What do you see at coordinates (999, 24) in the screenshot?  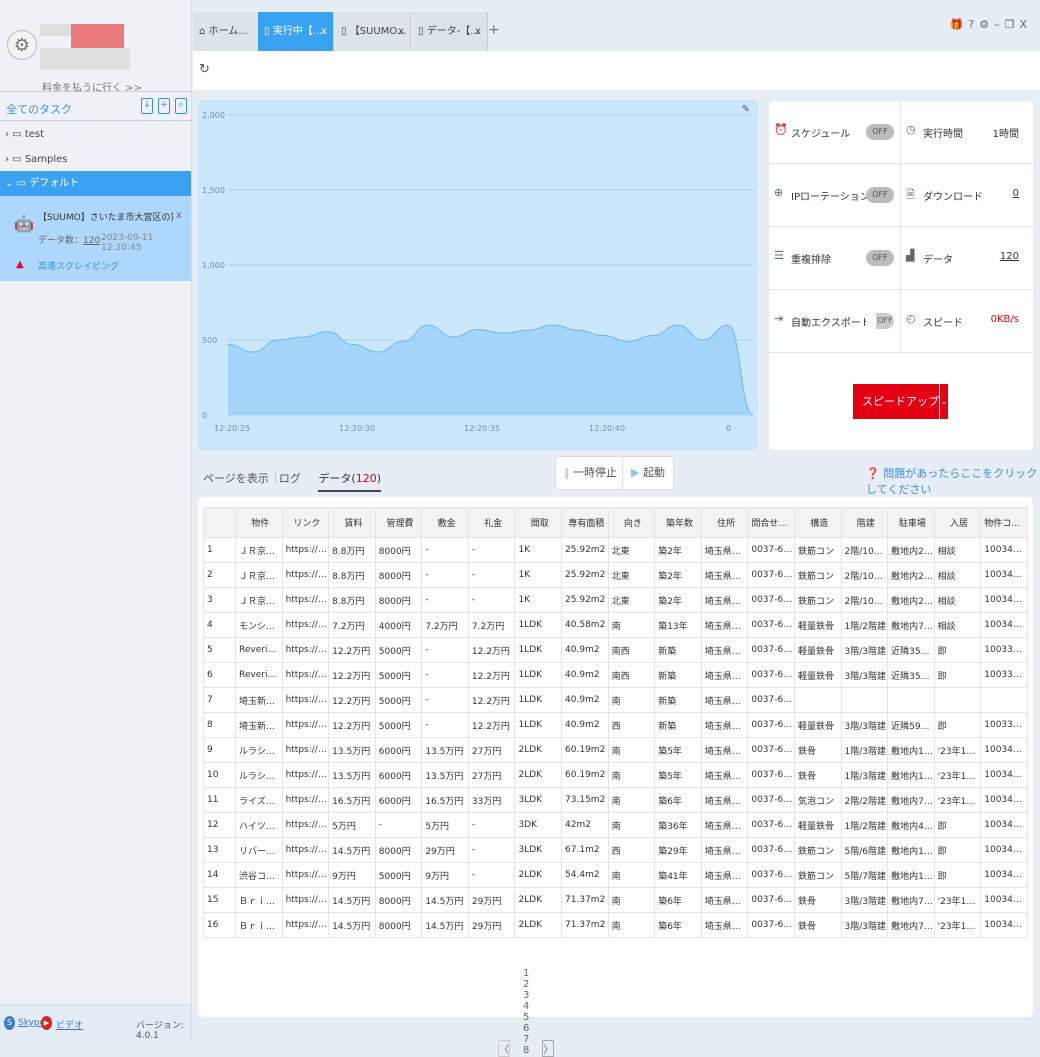 I see `minimize-icon: –` at bounding box center [999, 24].